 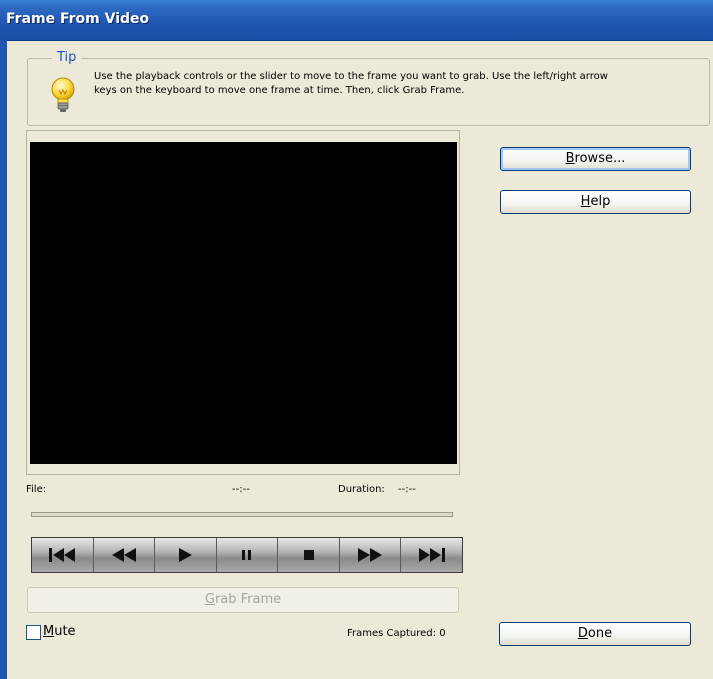 What do you see at coordinates (209, 599) in the screenshot?
I see `grab-frame-accel: G` at bounding box center [209, 599].